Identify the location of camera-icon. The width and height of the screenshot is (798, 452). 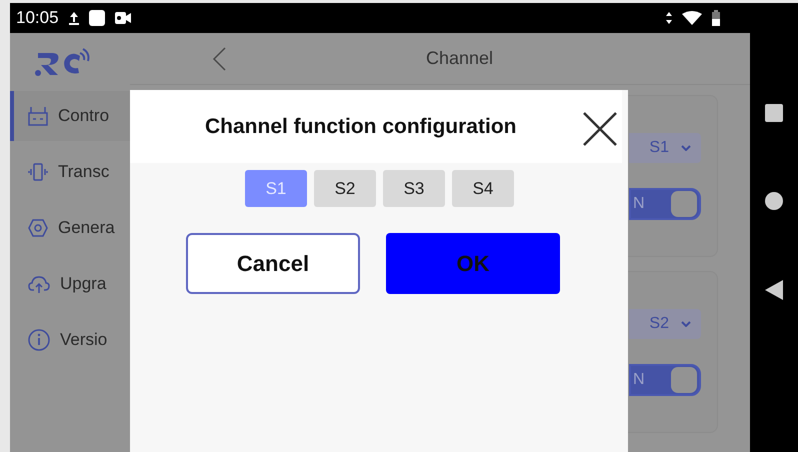
(122, 18).